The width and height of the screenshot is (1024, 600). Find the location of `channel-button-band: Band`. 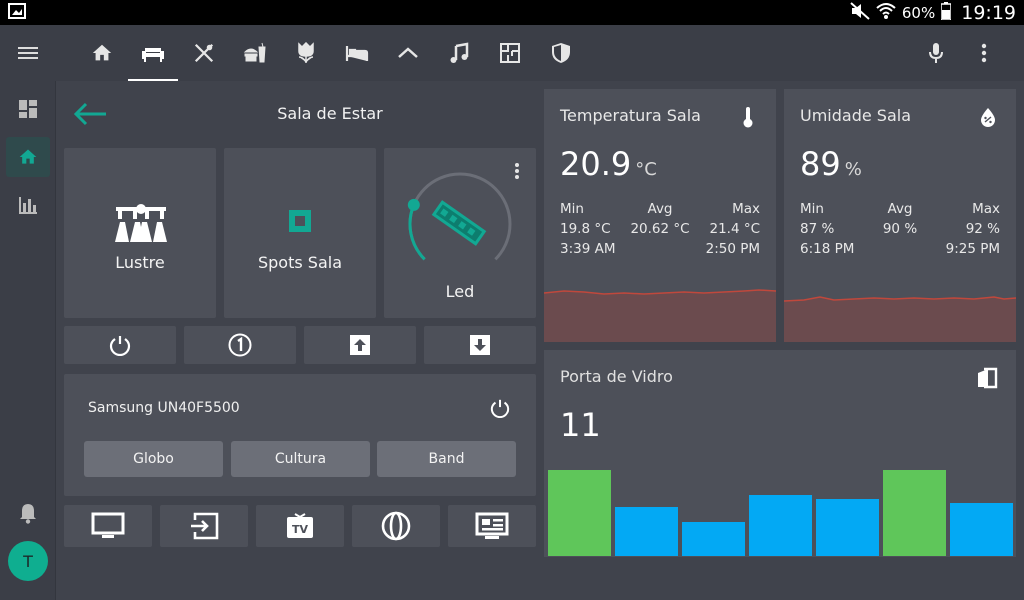

channel-button-band: Band is located at coordinates (446, 459).